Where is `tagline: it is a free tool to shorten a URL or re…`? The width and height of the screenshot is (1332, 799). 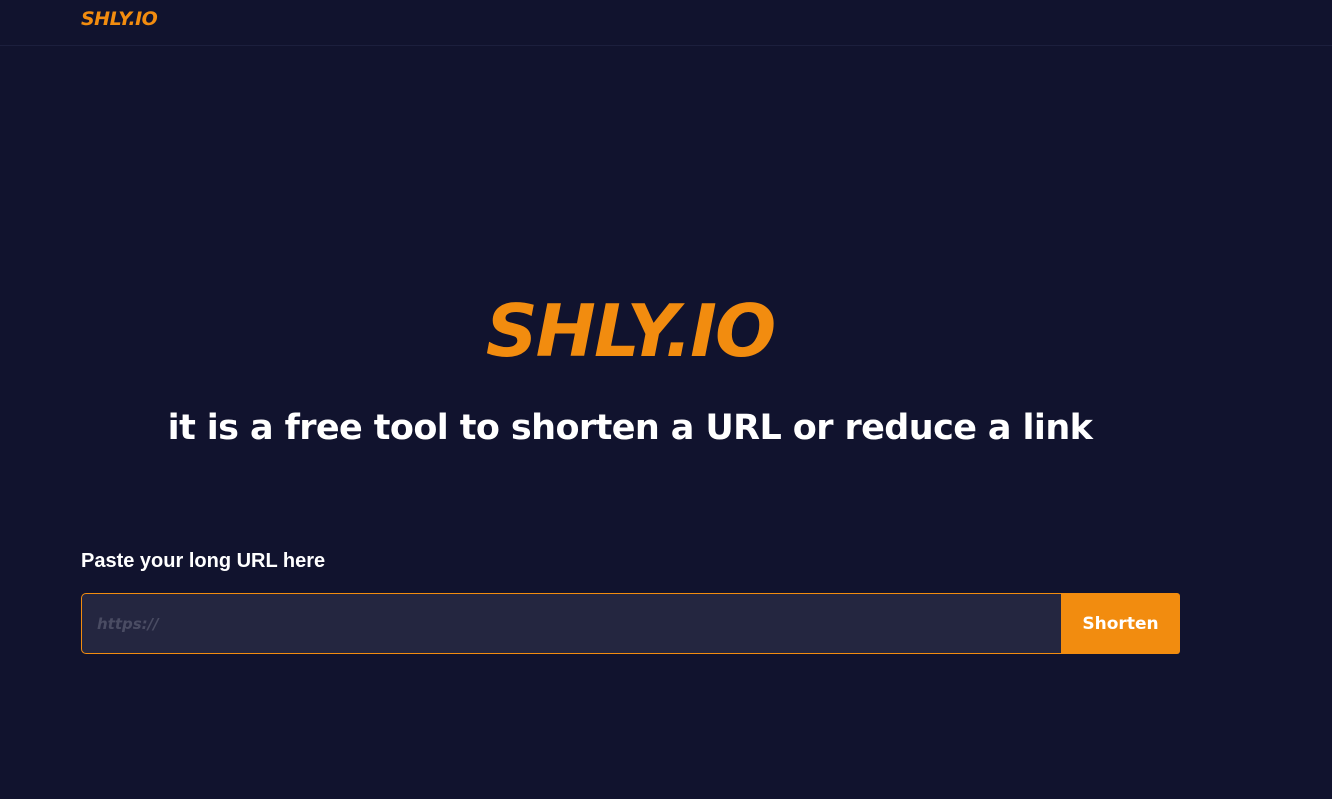
tagline: it is a free tool to shorten a URL or re… is located at coordinates (630, 428).